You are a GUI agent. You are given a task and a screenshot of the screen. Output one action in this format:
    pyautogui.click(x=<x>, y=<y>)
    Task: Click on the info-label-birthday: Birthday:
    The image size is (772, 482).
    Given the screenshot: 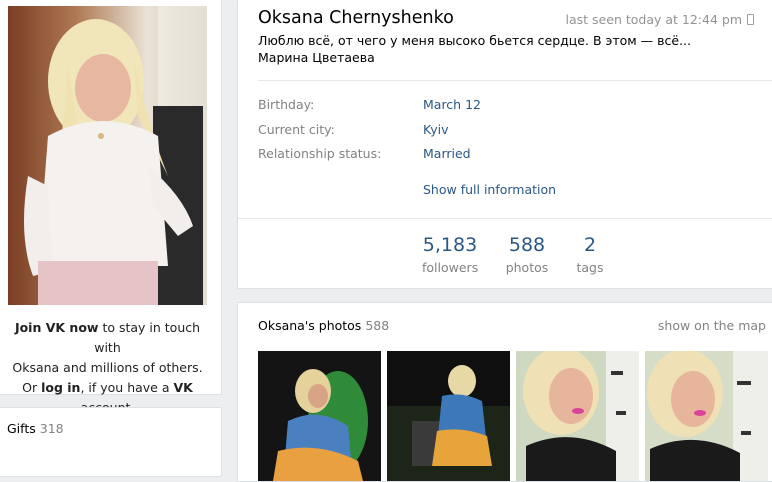 What is the action you would take?
    pyautogui.click(x=286, y=104)
    